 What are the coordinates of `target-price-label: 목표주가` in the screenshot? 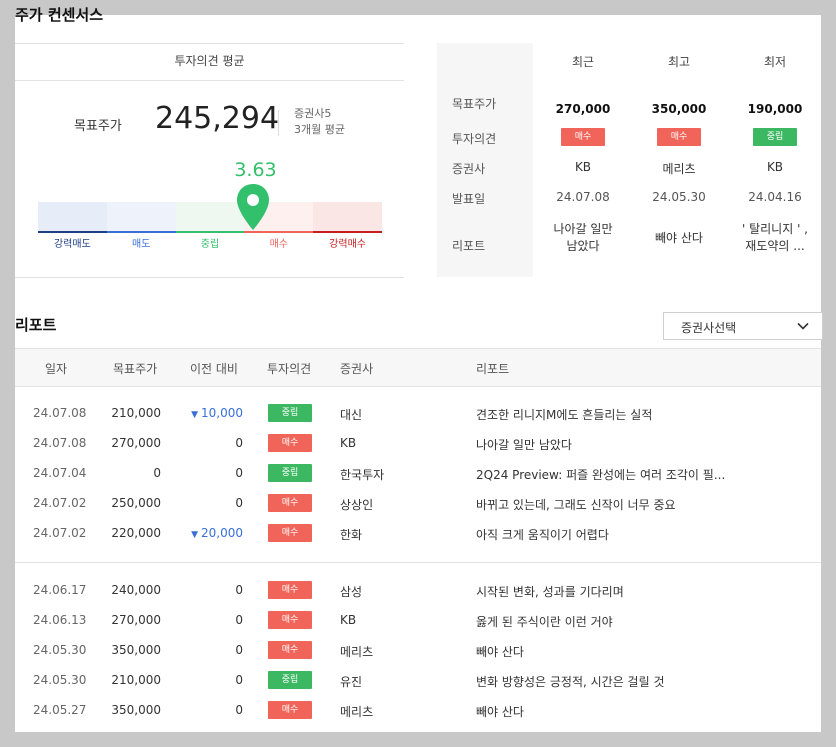 It's located at (98, 126).